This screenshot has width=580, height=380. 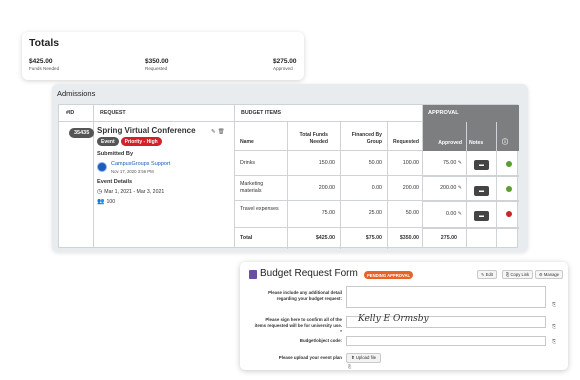 What do you see at coordinates (328, 213) in the screenshot?
I see `budget-total: 75.00` at bounding box center [328, 213].